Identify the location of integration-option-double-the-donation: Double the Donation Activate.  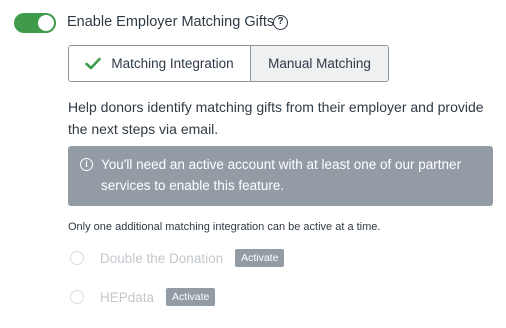
(176, 258).